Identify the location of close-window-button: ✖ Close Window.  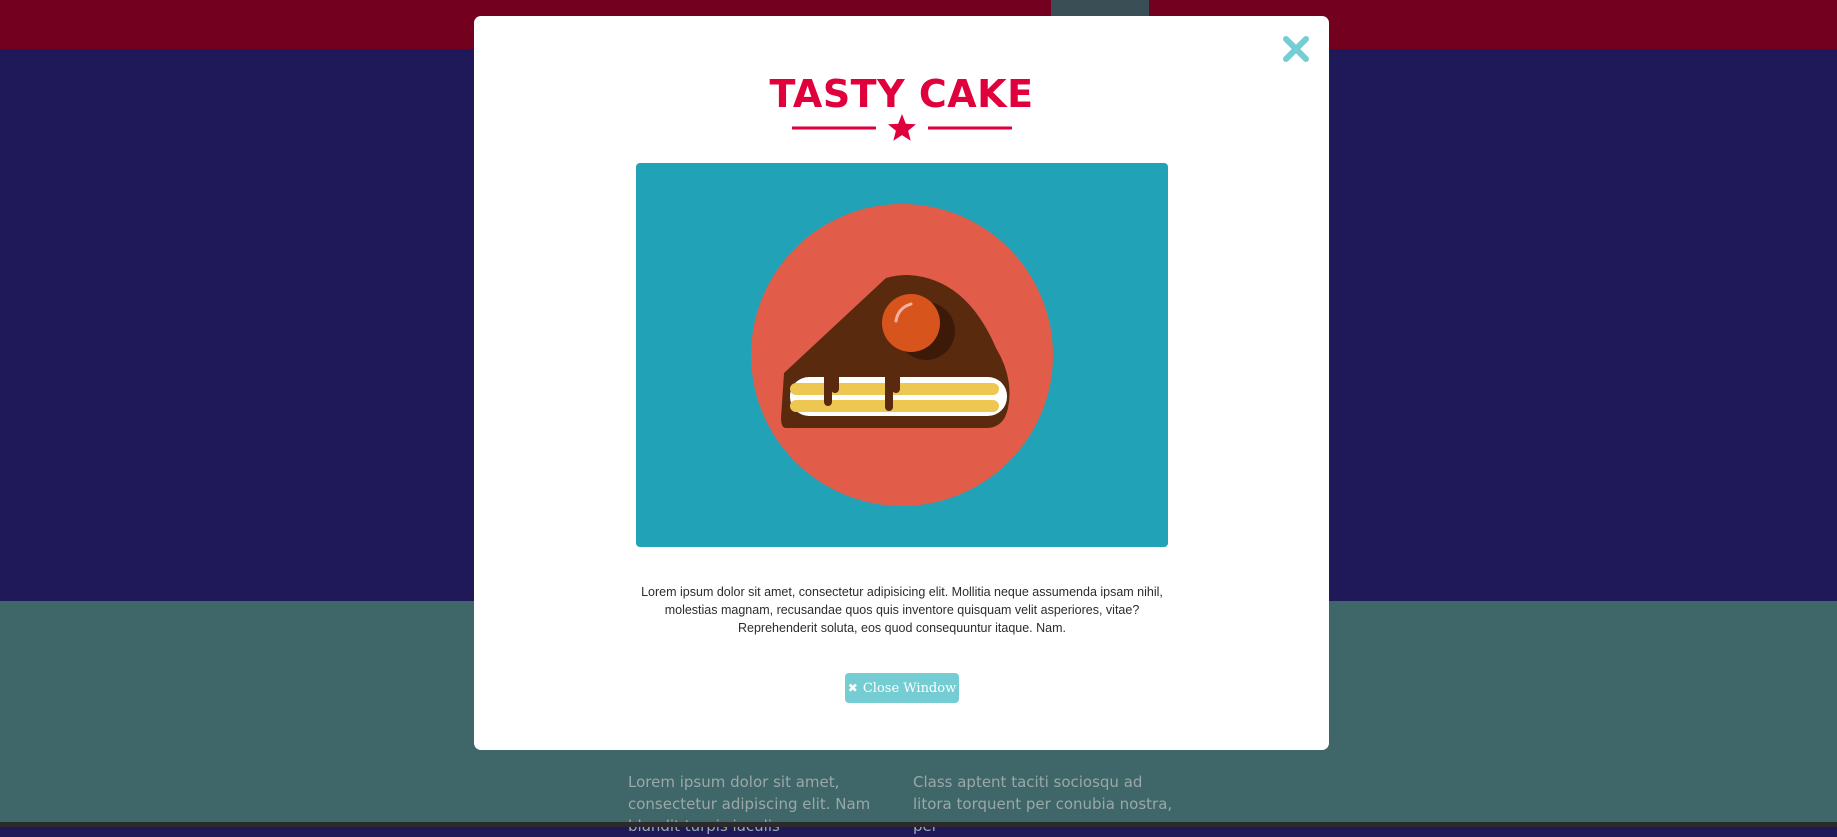
(902, 688).